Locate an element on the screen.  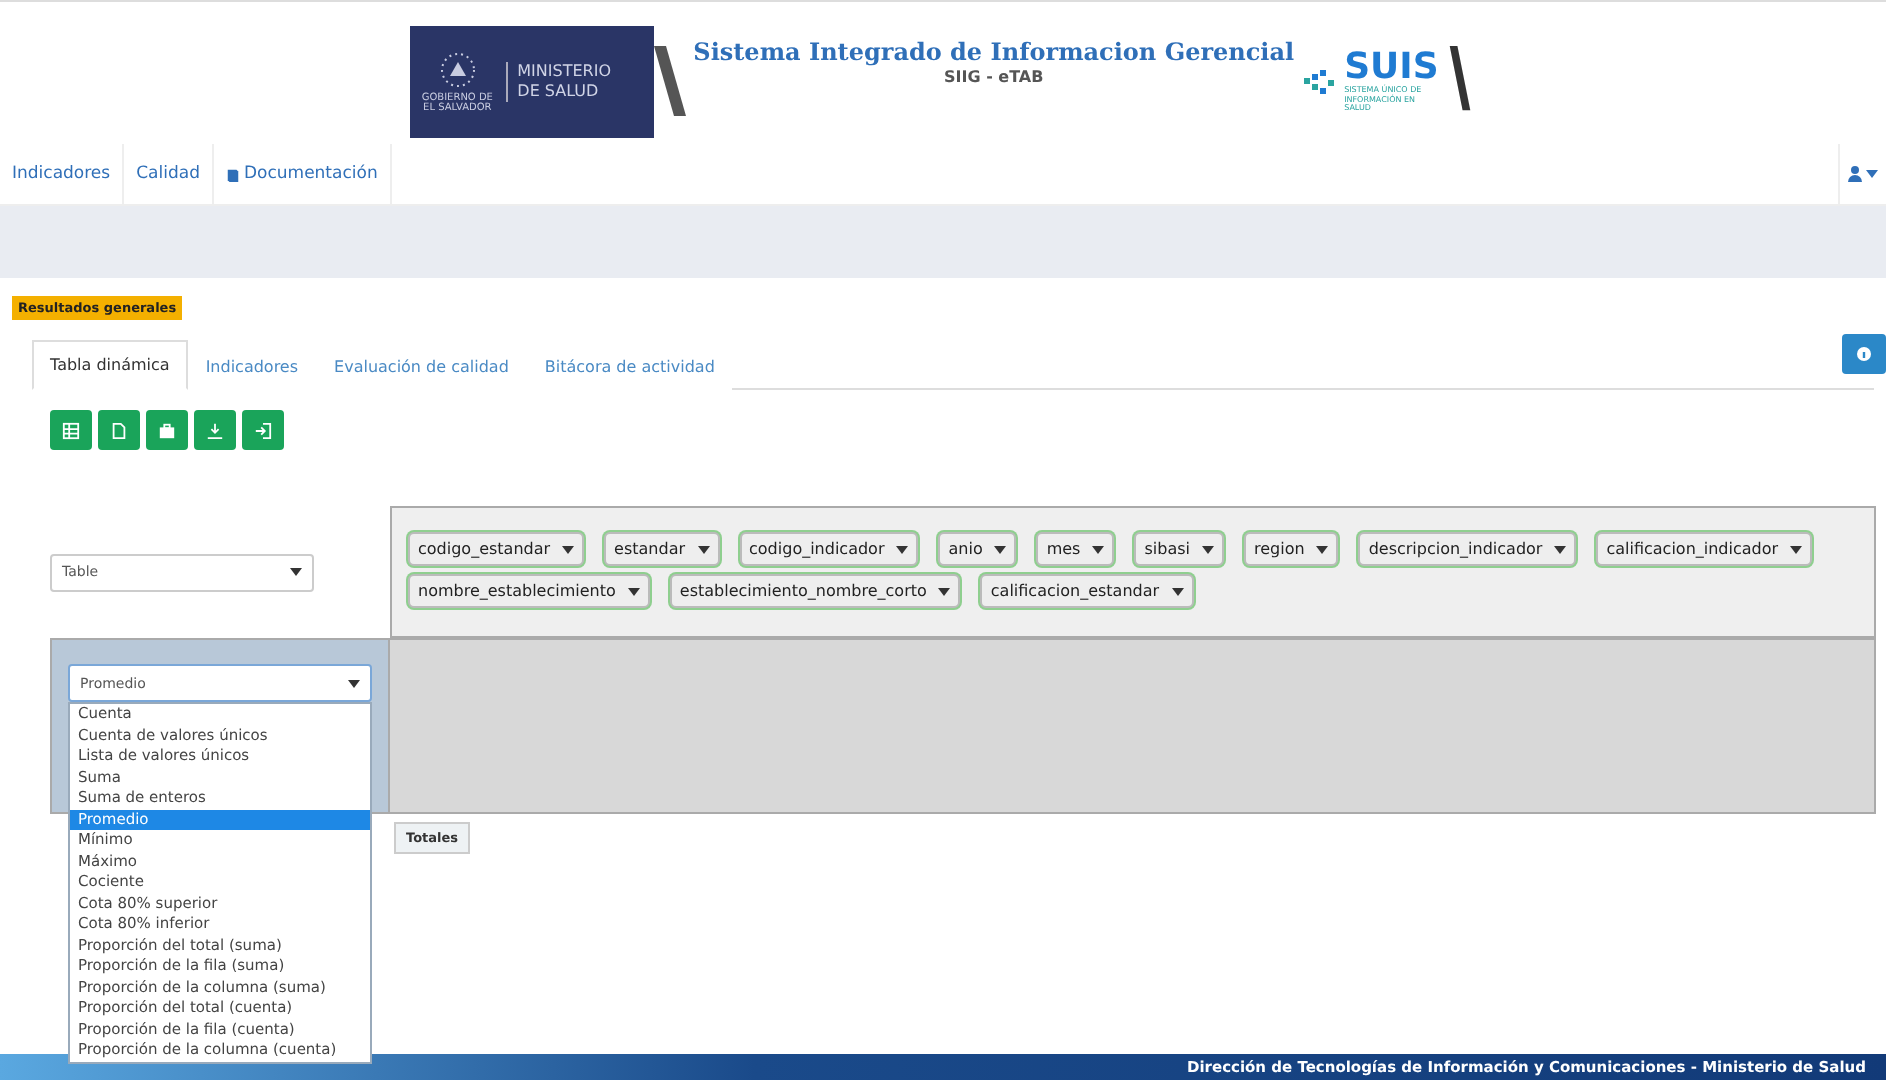
document-icon is located at coordinates (119, 430).